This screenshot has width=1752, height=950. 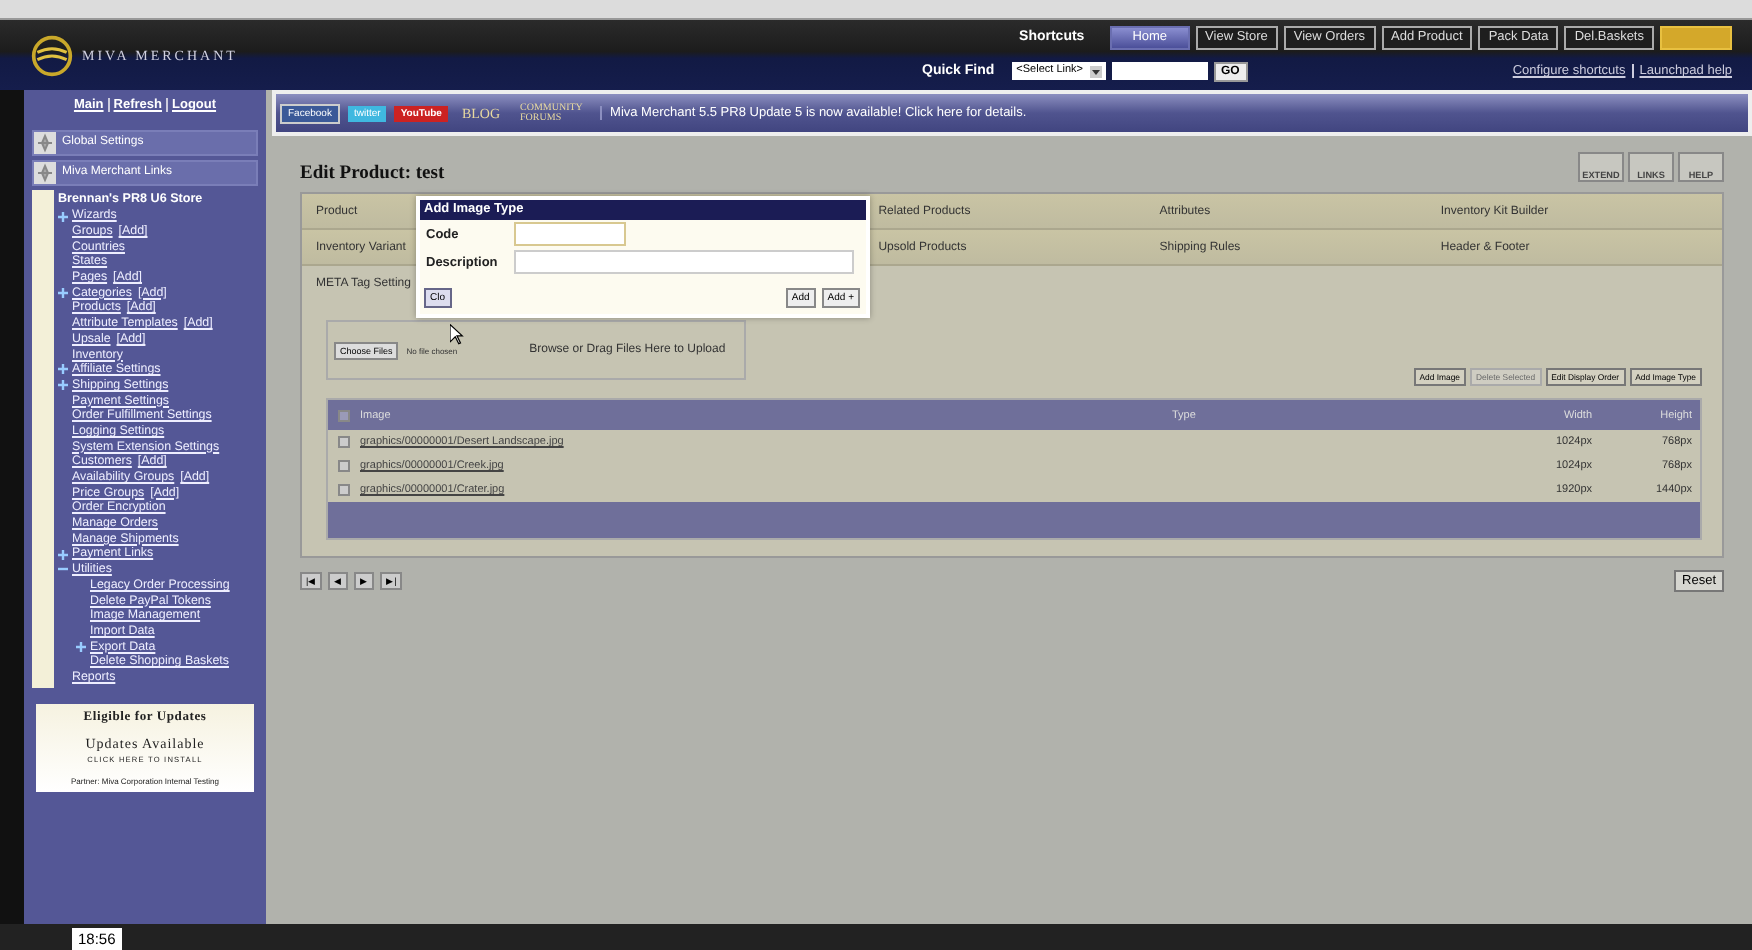 I want to click on cursor-icon, so click(x=457, y=335).